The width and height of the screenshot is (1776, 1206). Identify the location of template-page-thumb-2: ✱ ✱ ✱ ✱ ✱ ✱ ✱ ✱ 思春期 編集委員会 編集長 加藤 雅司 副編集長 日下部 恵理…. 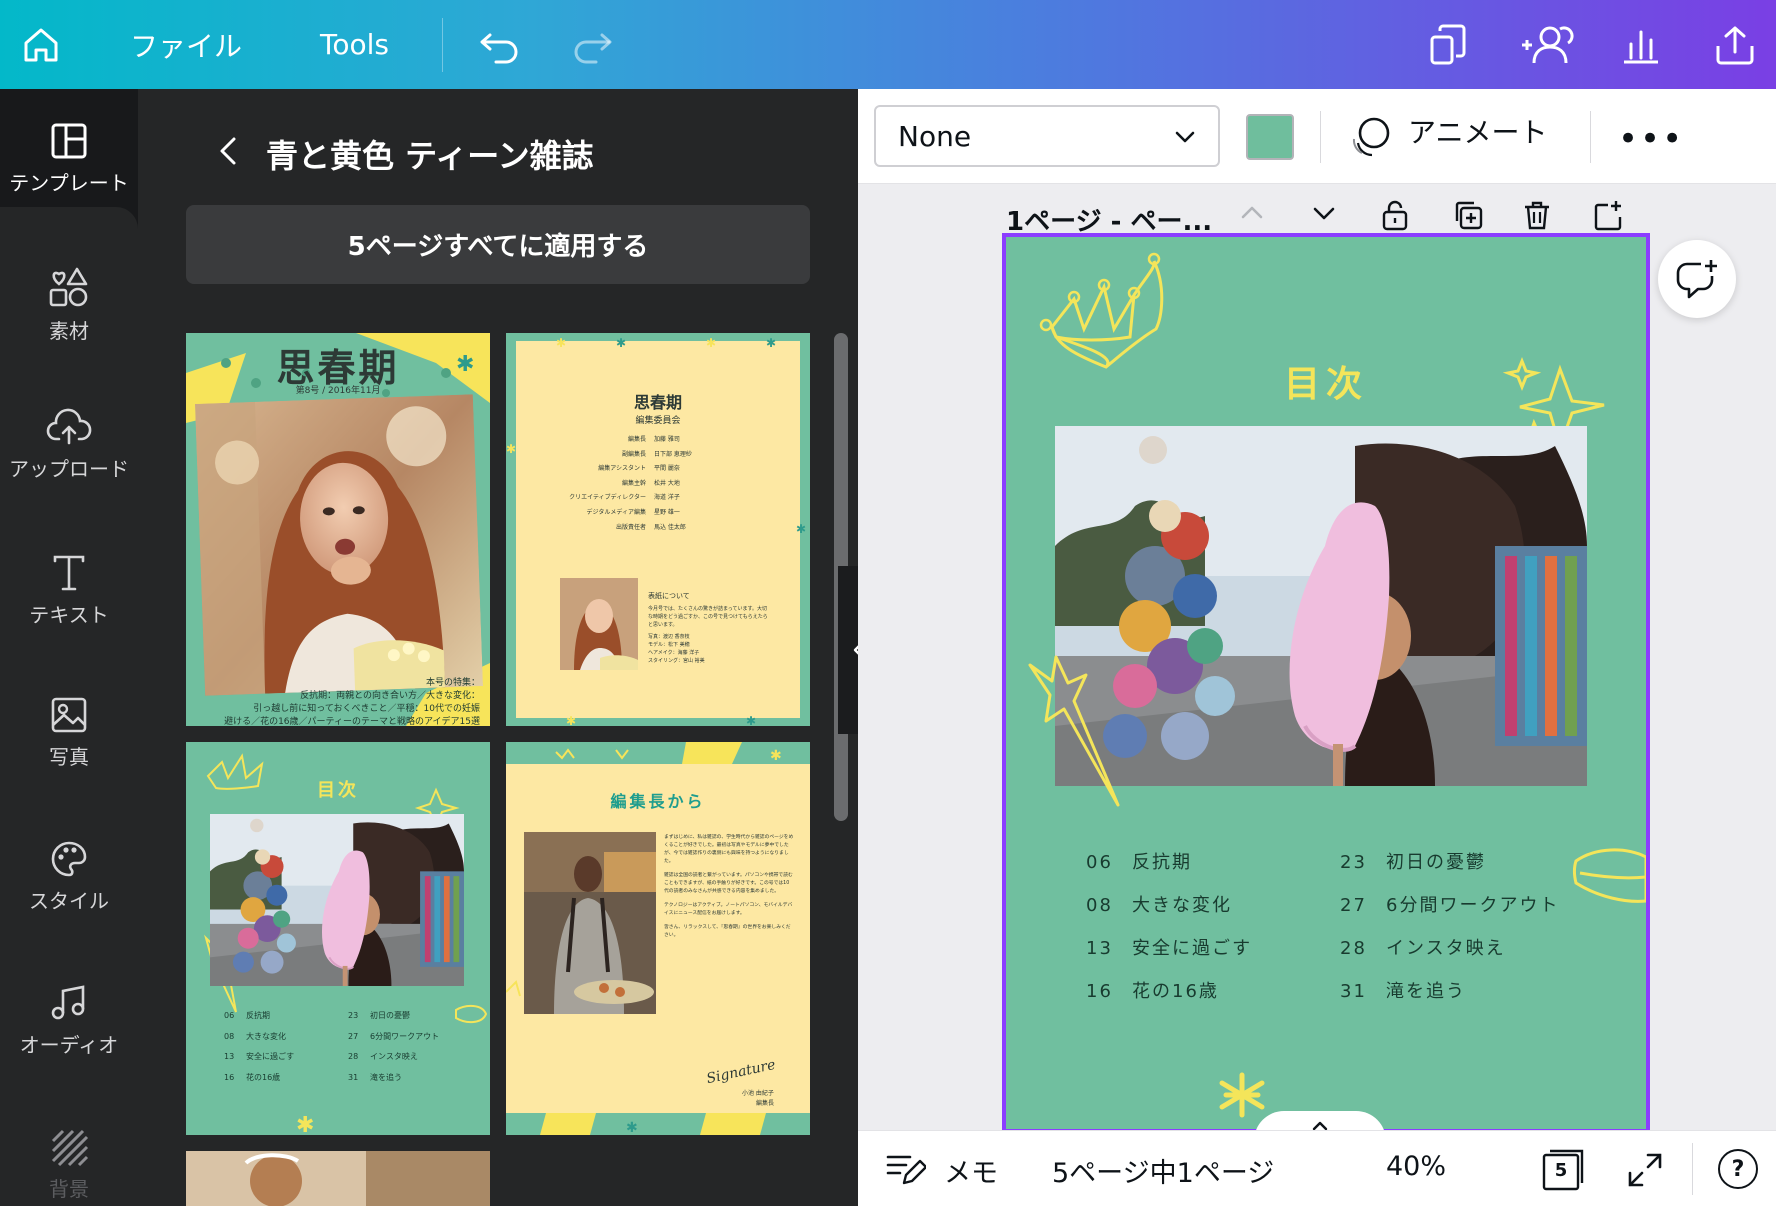
(658, 529).